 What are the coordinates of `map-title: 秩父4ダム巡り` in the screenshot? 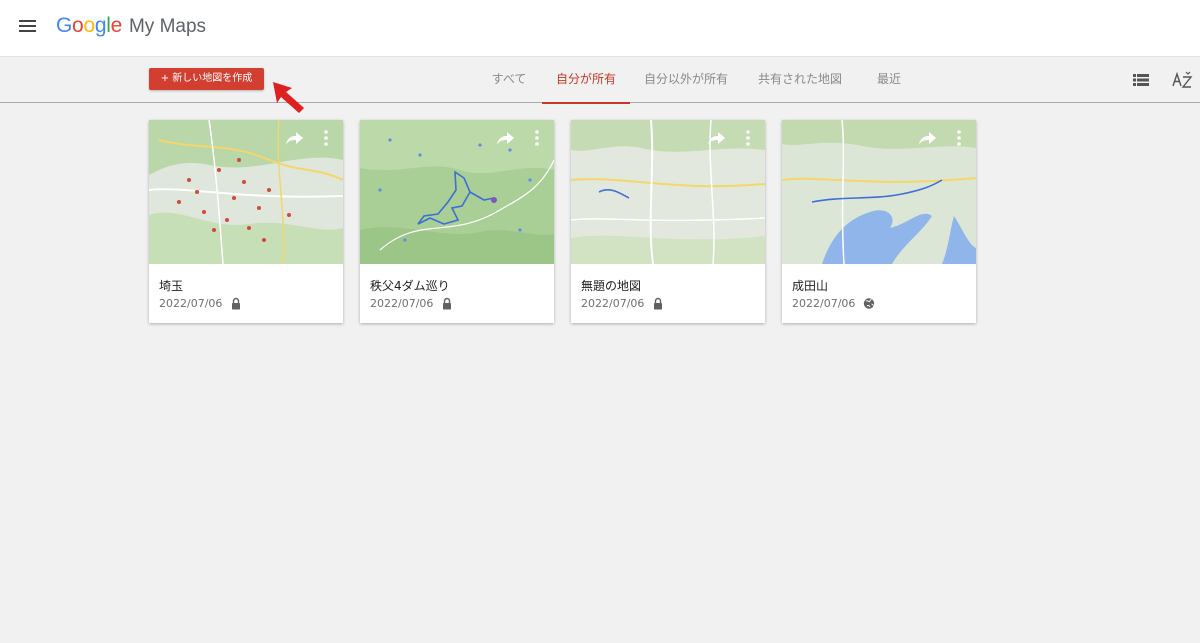 It's located at (410, 286).